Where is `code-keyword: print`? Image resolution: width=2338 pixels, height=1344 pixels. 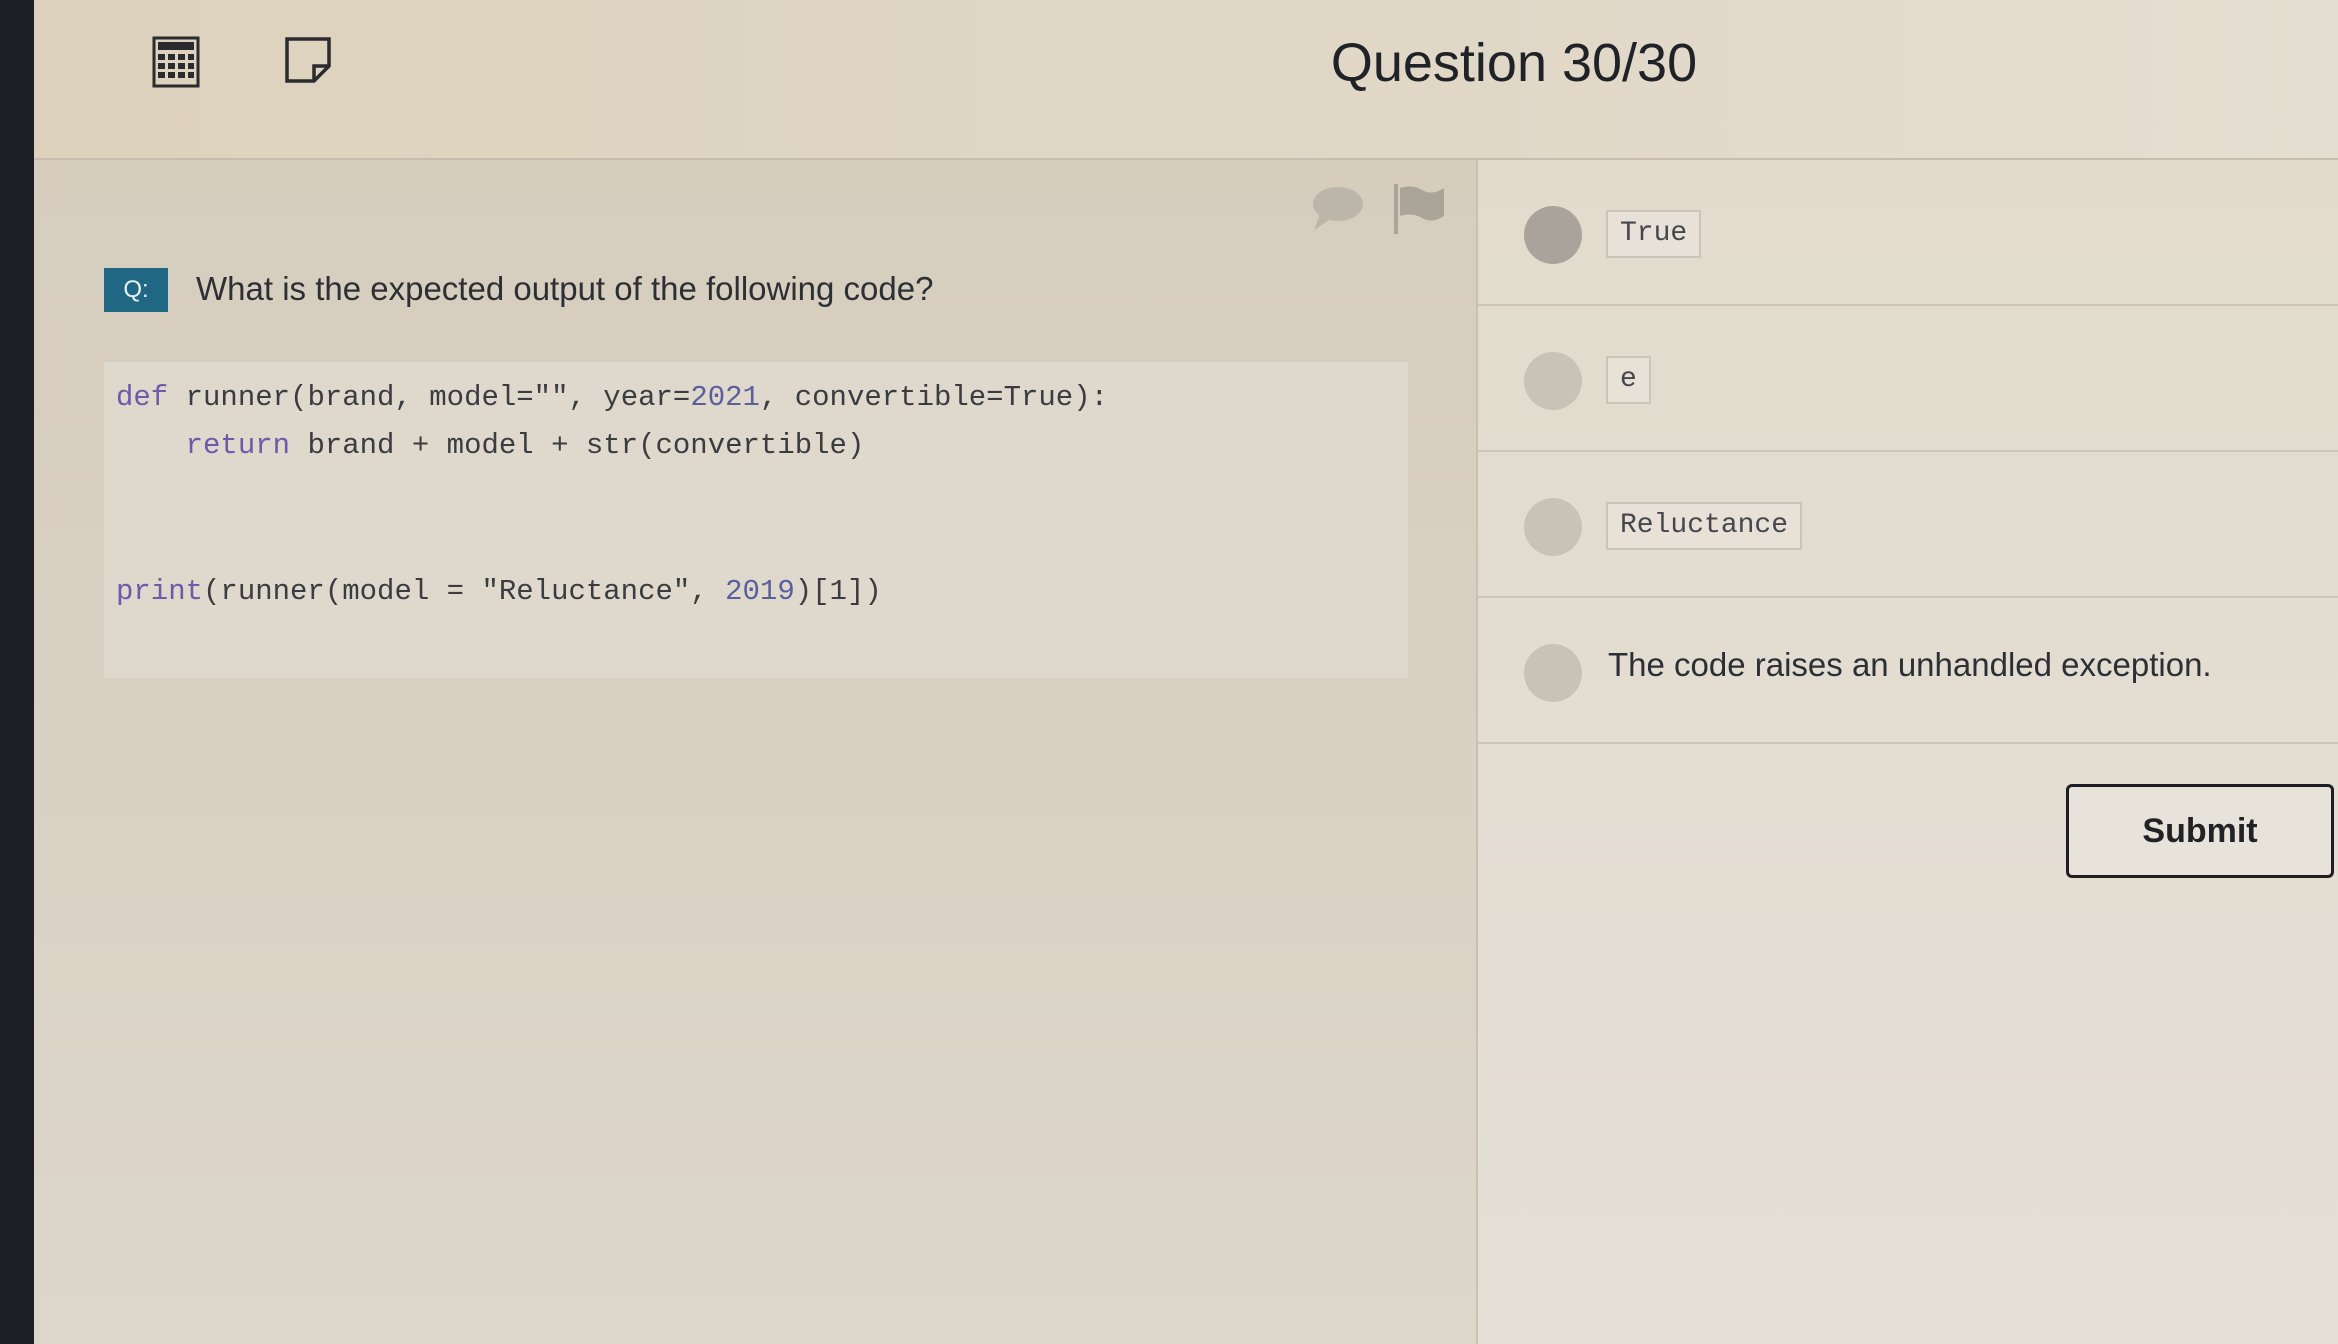
code-keyword: print is located at coordinates (160, 591).